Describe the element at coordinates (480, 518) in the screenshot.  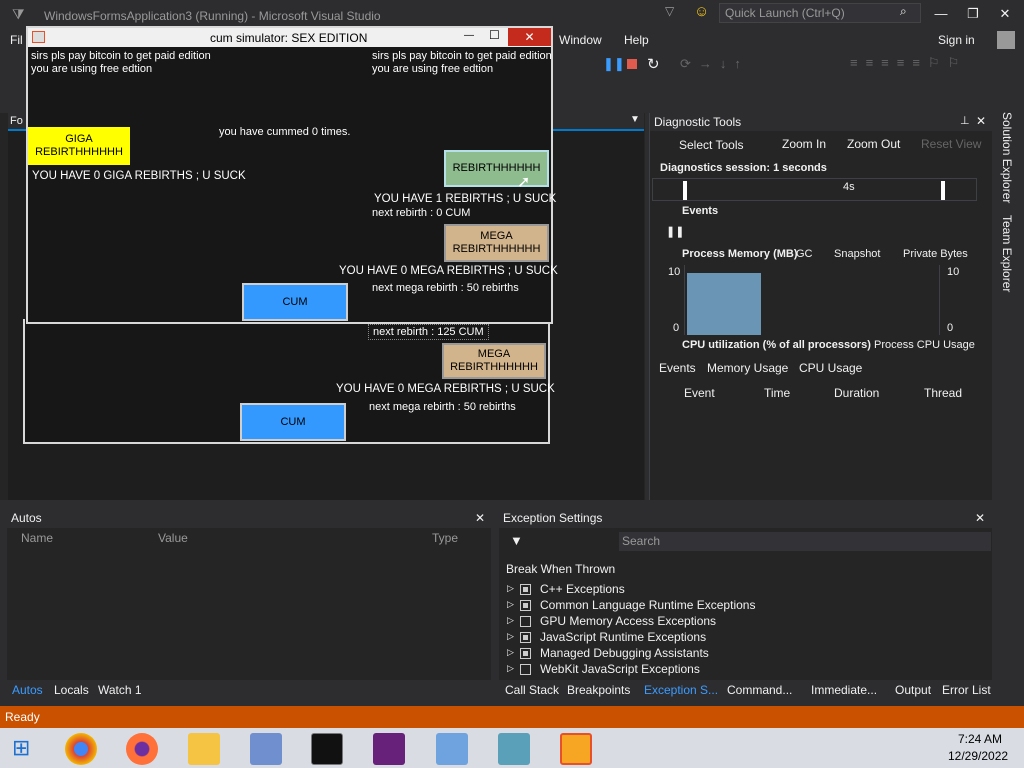
I see `autos-close-icon: ✕` at that location.